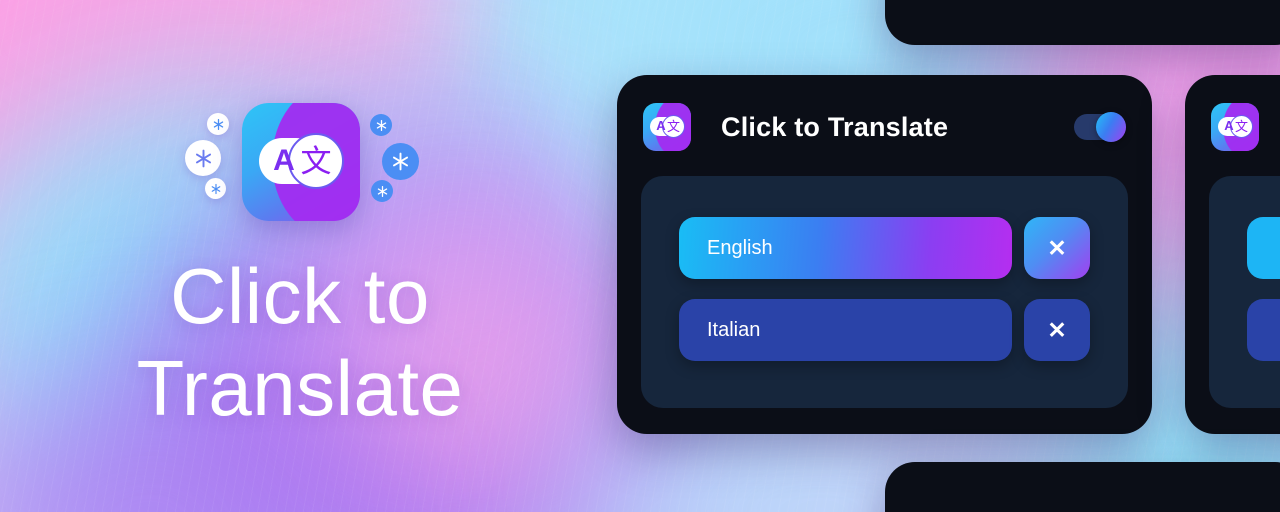 This screenshot has width=1280, height=512. I want to click on headline-line-1: Click to, so click(300, 296).